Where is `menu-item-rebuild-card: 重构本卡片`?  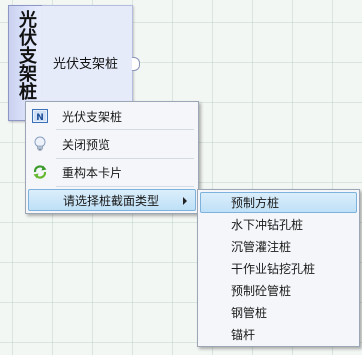
menu-item-rebuild-card: 重构本卡片 is located at coordinates (112, 172).